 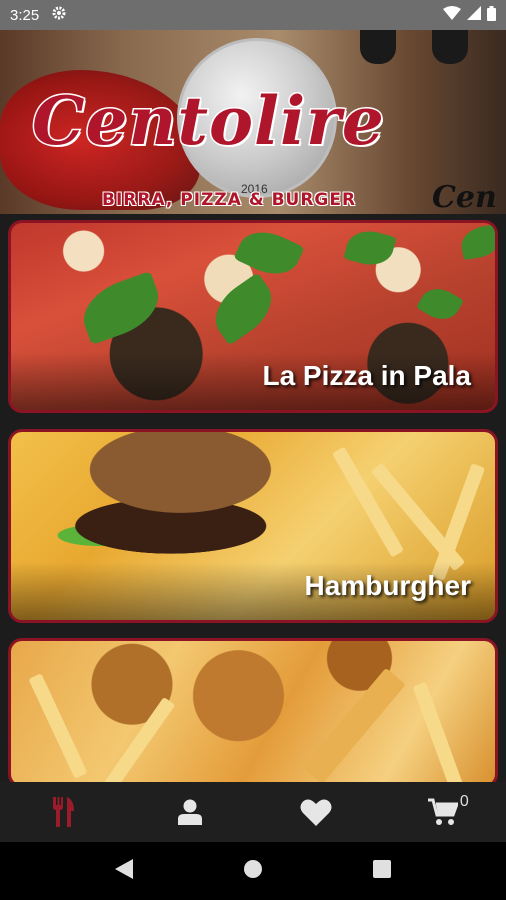 What do you see at coordinates (59, 15) in the screenshot?
I see `settings-gear-icon` at bounding box center [59, 15].